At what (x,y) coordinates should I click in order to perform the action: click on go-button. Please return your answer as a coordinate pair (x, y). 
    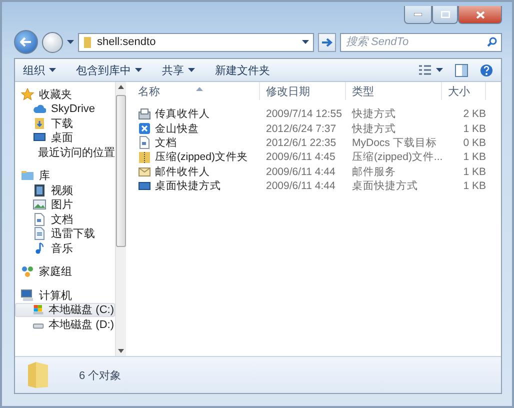
    Looking at the image, I should click on (327, 42).